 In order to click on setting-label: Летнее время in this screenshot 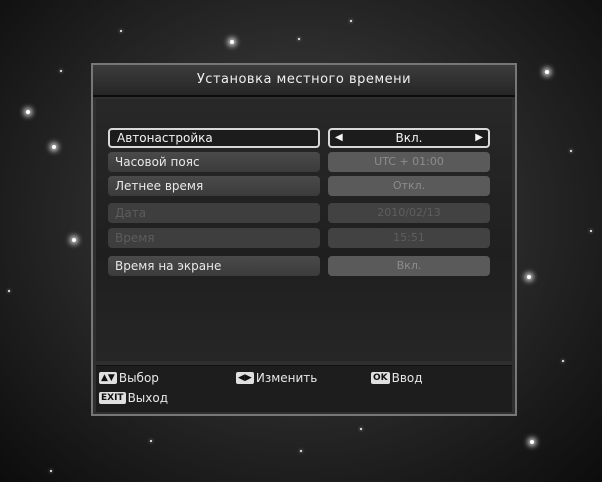, I will do `click(214, 186)`.